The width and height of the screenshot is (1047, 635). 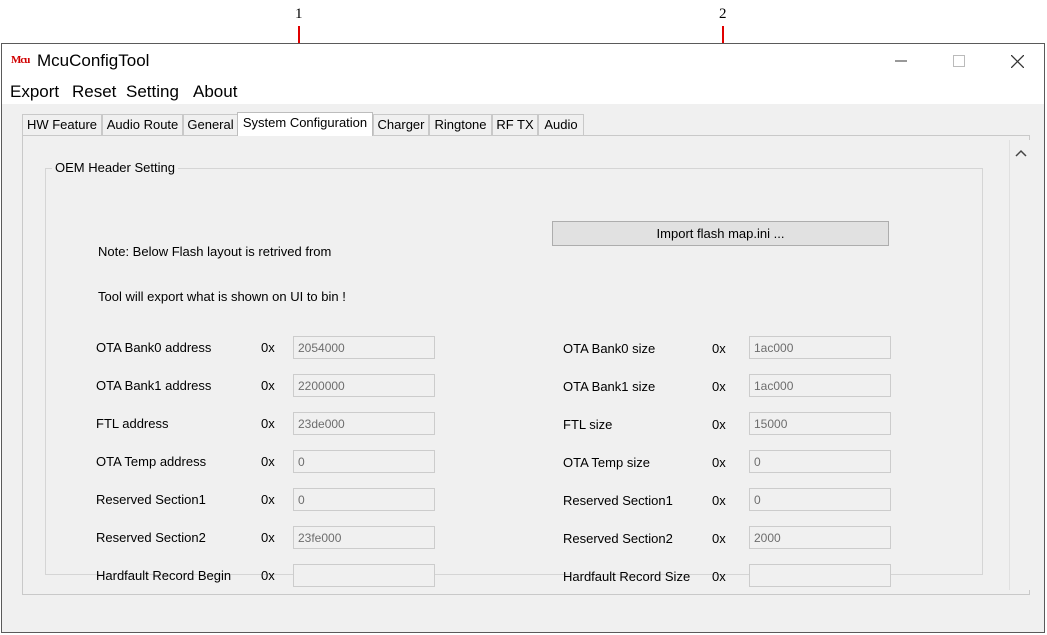 I want to click on ota-temp-address-field, so click(x=364, y=461).